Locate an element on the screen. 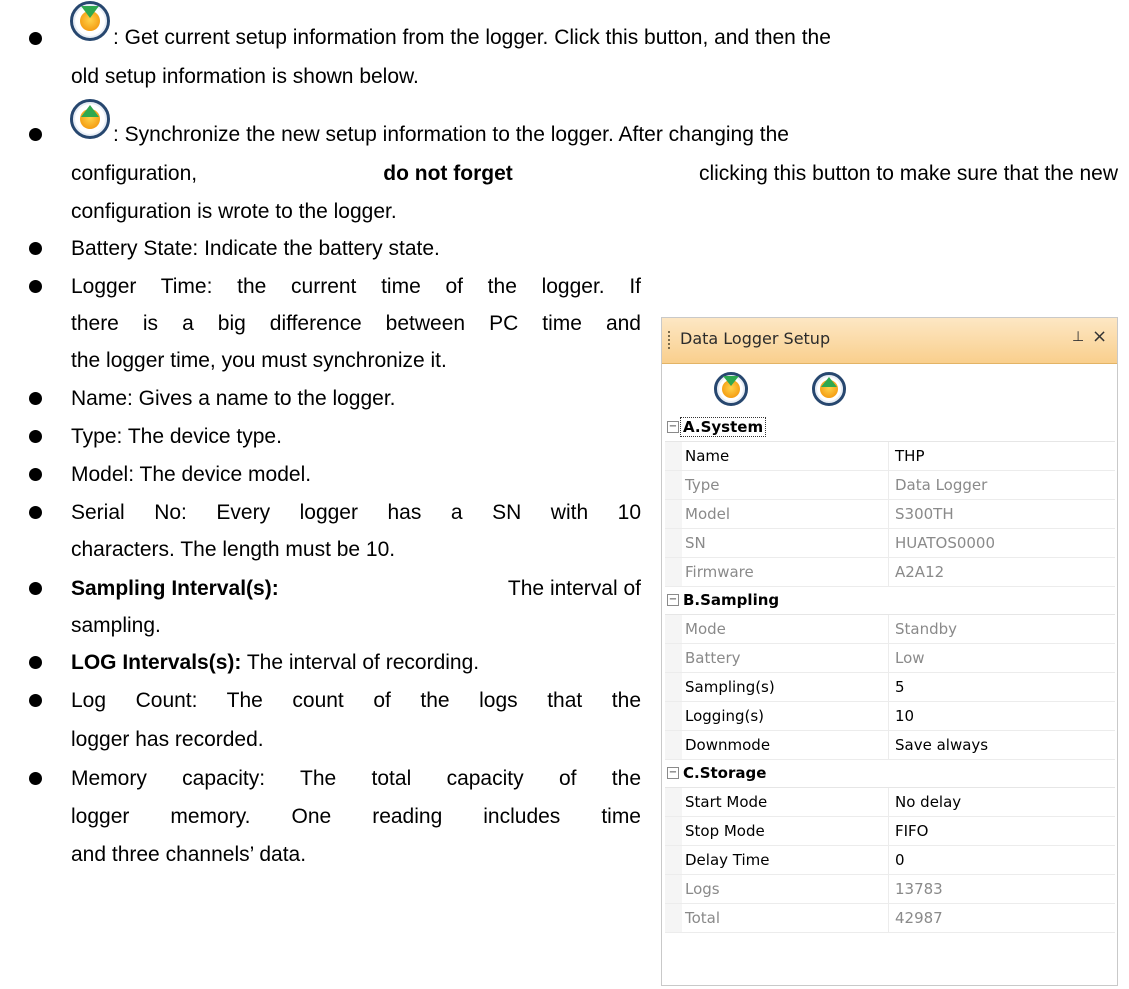 The image size is (1129, 989). category-label: C.Storage is located at coordinates (725, 773).